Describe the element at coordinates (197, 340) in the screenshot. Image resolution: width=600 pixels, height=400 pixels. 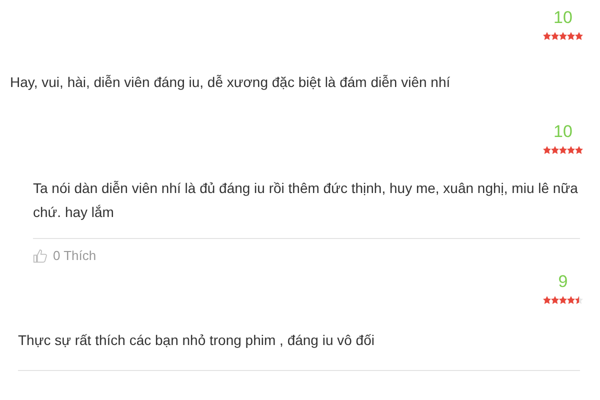
I see `review-text: Thực sự rất thích các bạn nhỏ trong phim , đáng iu vô đối` at that location.